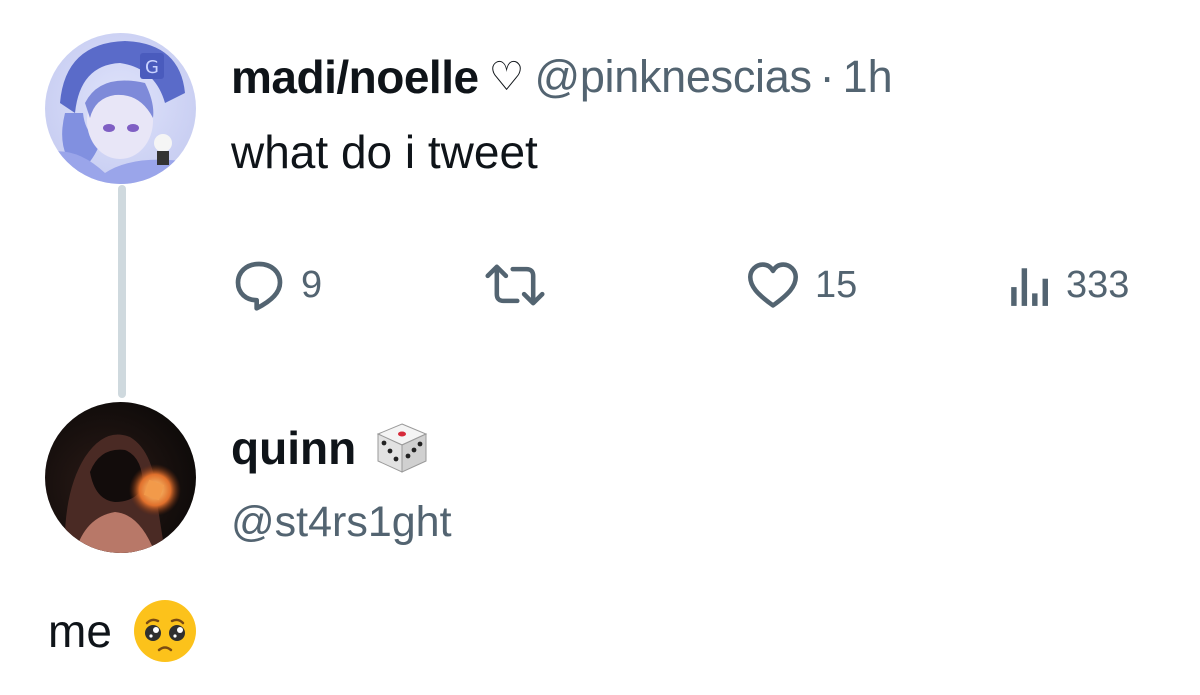  I want to click on thread-connector-line, so click(122, 291).